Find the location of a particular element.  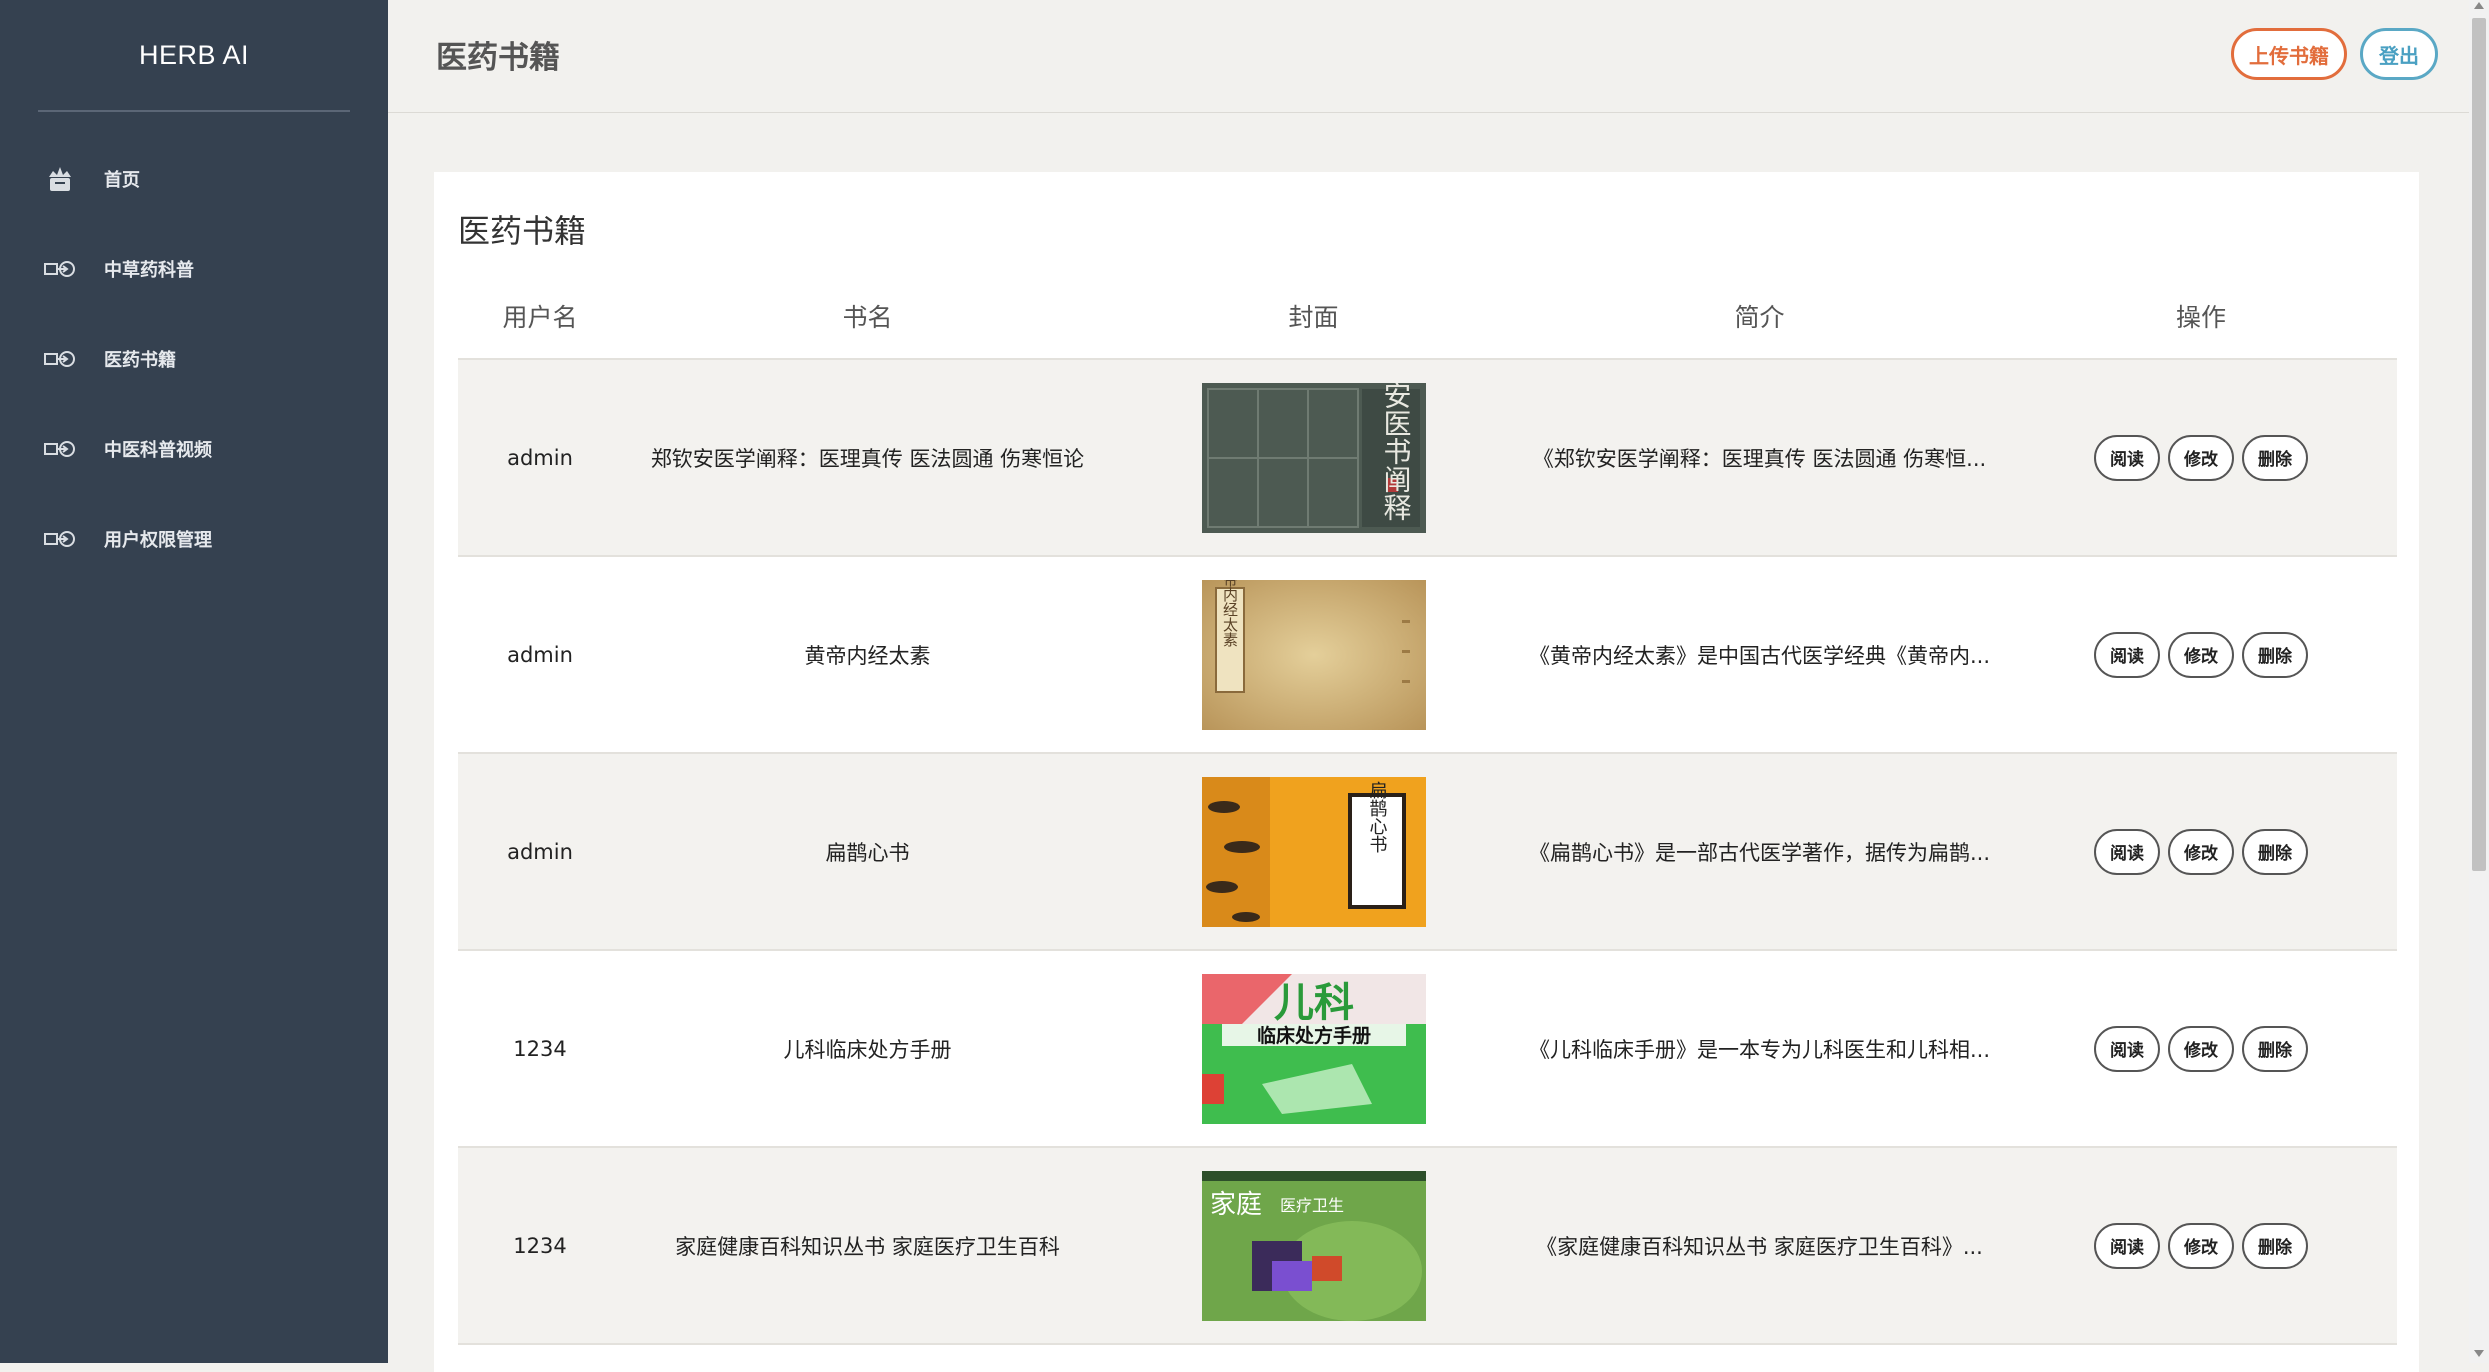

sidebar-item-herb: 中草药科普 is located at coordinates (194, 269).